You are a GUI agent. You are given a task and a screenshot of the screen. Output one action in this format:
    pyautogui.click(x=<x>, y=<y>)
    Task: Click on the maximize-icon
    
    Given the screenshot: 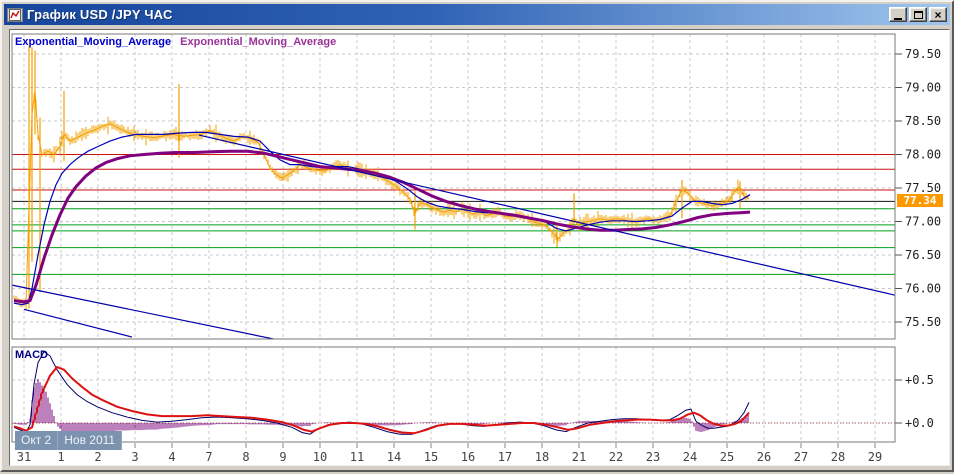 What is the action you would take?
    pyautogui.click(x=918, y=14)
    